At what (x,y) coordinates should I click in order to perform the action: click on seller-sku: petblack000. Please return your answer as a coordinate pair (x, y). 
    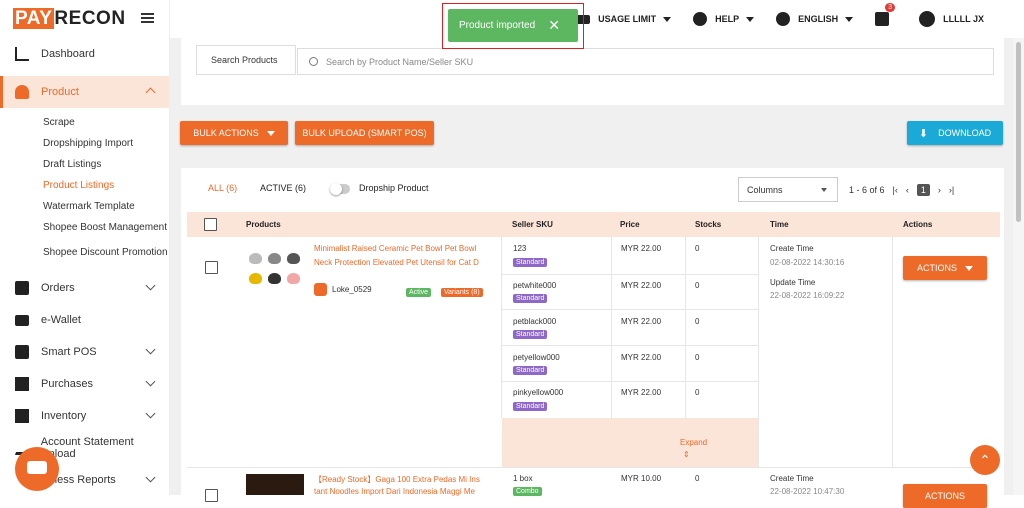
    Looking at the image, I should click on (535, 321).